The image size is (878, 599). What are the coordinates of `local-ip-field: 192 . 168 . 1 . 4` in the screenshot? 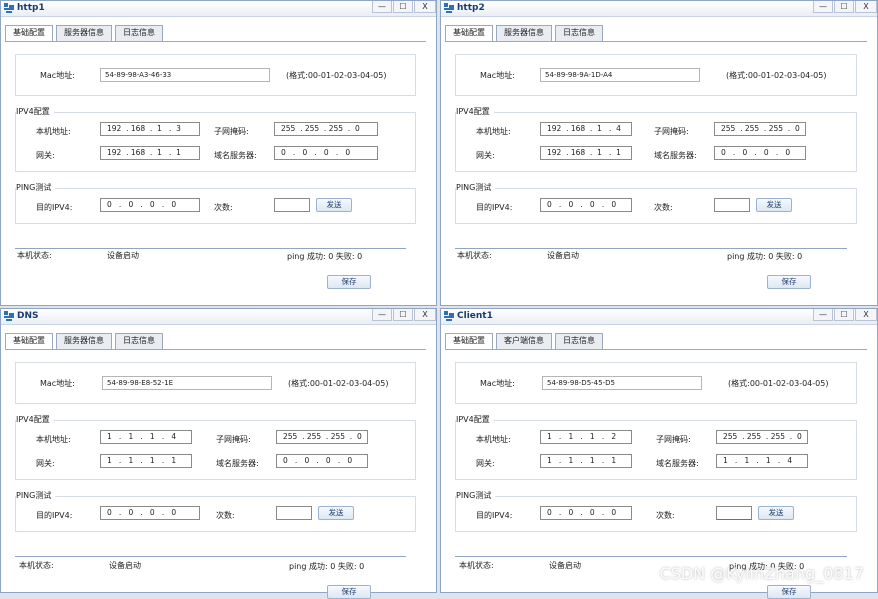 It's located at (586, 129).